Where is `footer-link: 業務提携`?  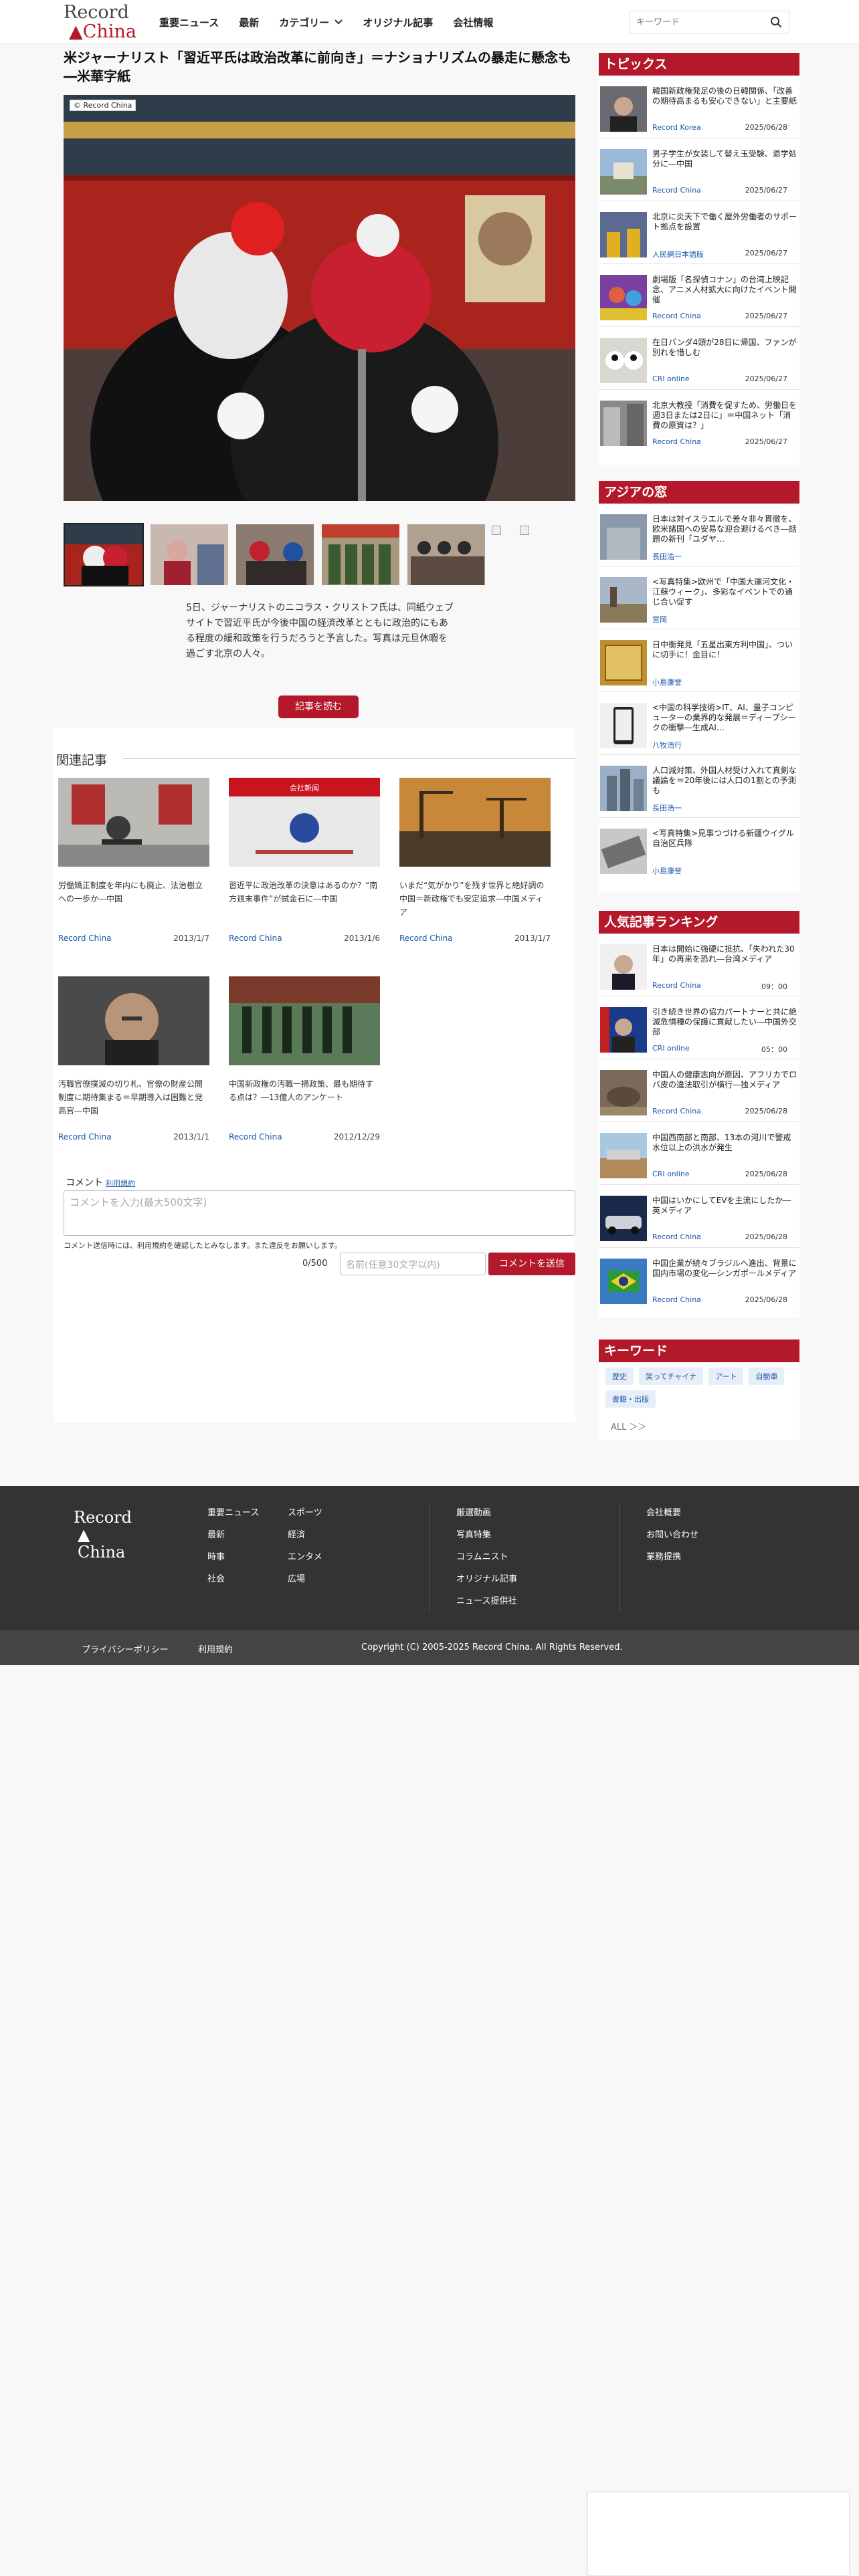
footer-link: 業務提携 is located at coordinates (672, 1557).